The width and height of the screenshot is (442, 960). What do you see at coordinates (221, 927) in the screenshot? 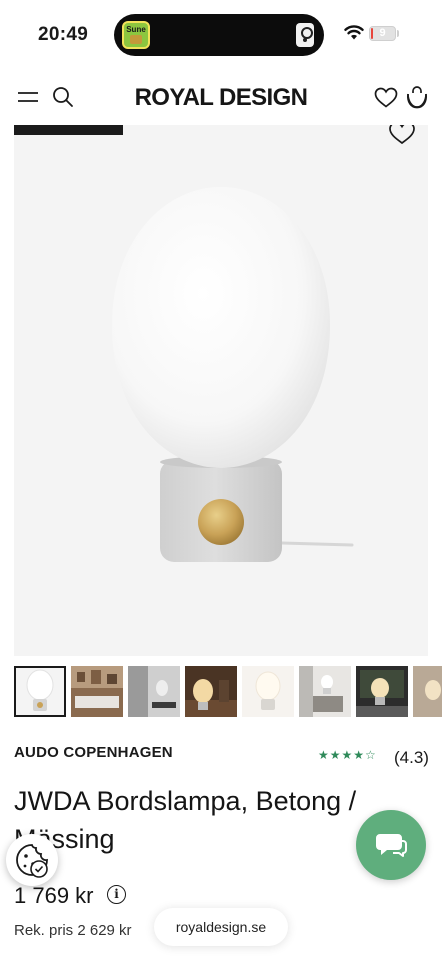
I see `browser-url-pill: royaldesign.se` at bounding box center [221, 927].